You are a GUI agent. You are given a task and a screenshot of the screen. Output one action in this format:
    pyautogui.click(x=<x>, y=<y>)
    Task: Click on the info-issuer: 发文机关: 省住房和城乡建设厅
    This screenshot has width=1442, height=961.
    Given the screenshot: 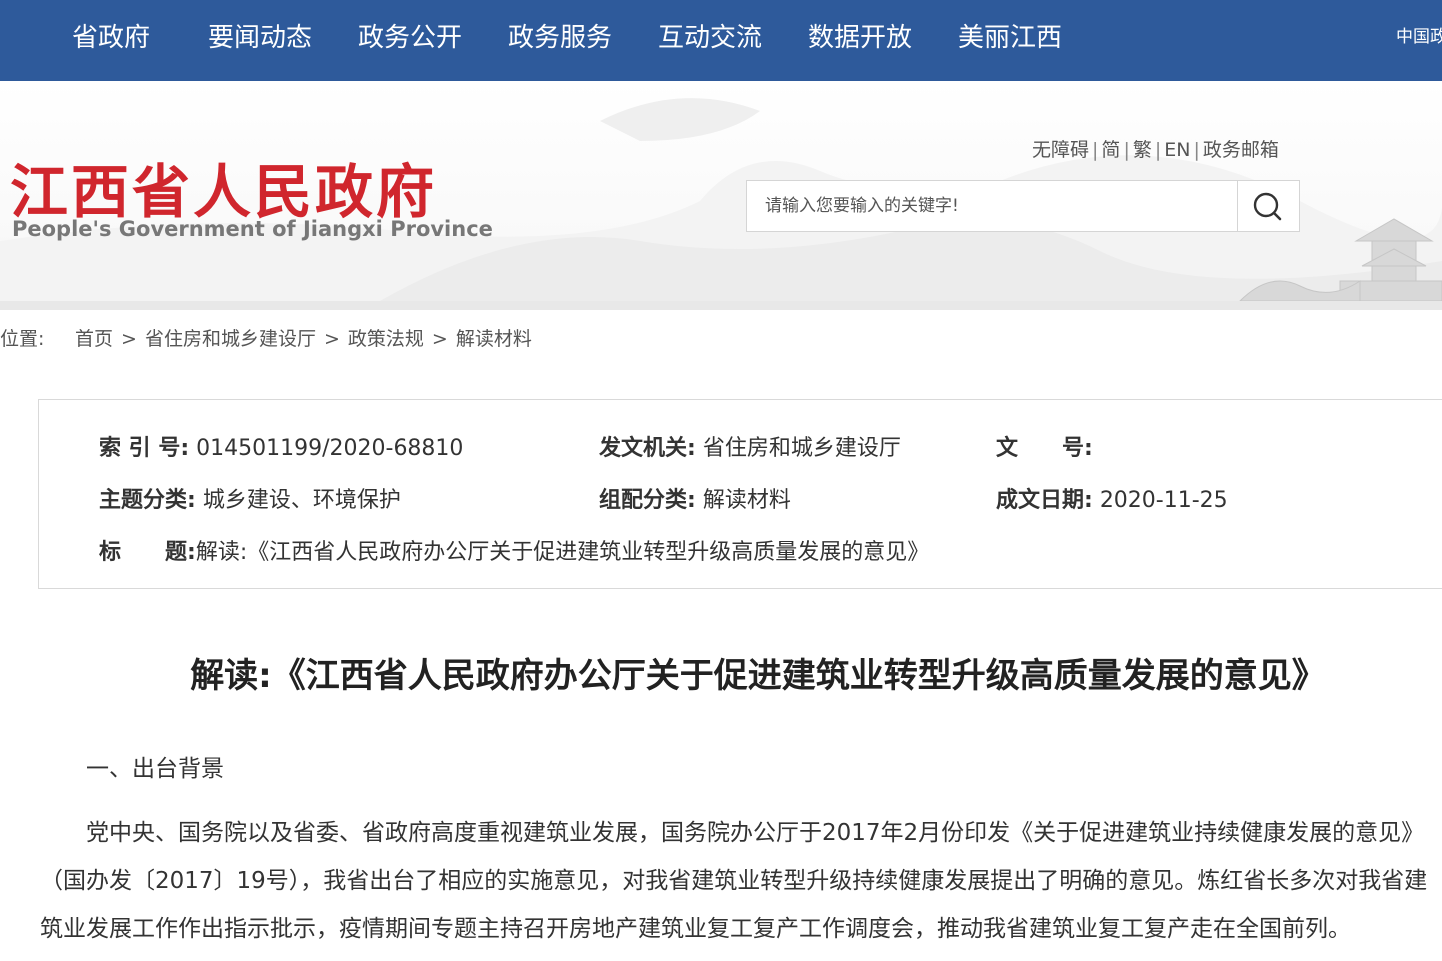 What is the action you would take?
    pyautogui.click(x=750, y=448)
    